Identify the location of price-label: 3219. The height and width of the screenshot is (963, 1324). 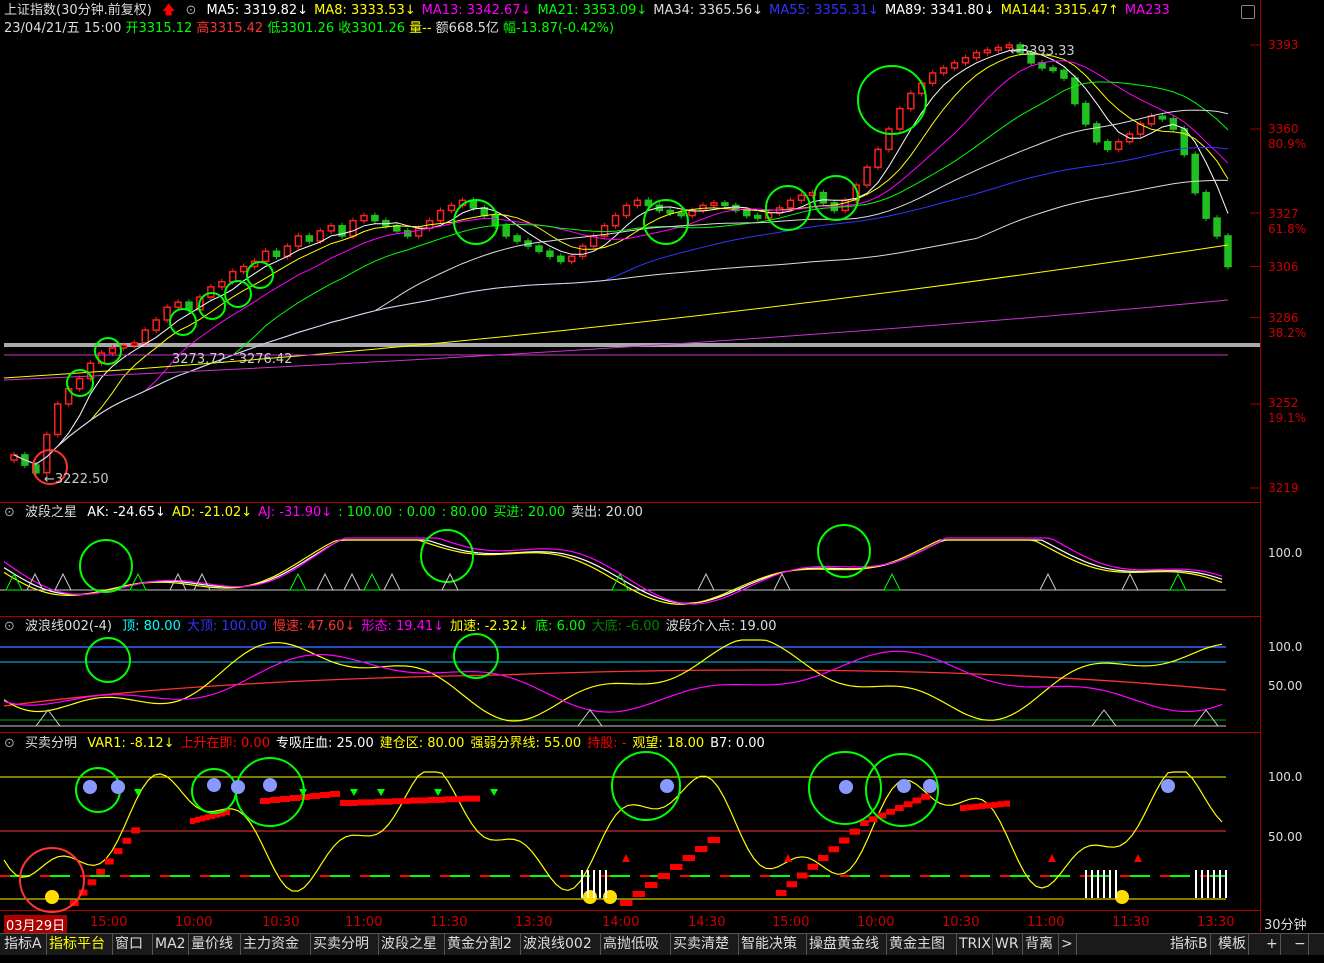
(1283, 488).